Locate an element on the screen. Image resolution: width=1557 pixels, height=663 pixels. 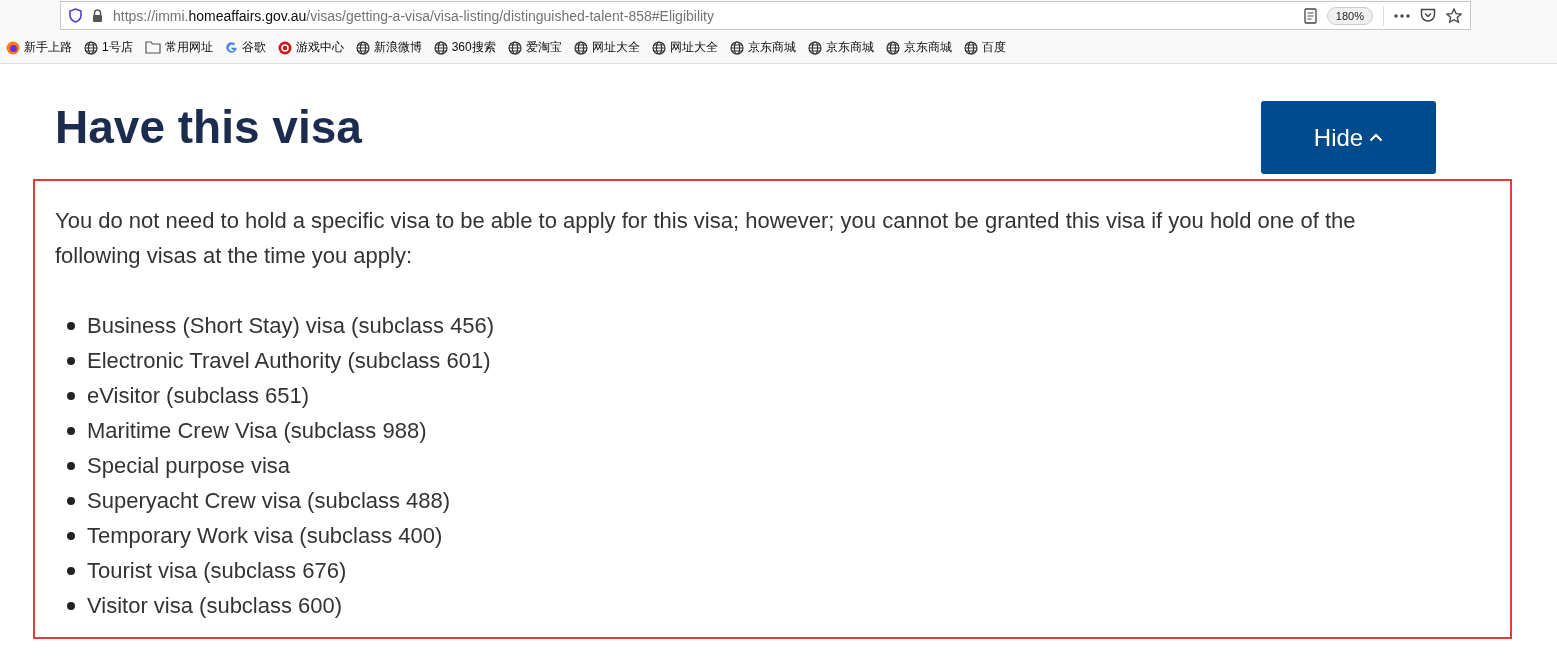
google-logo-icon is located at coordinates (231, 47).